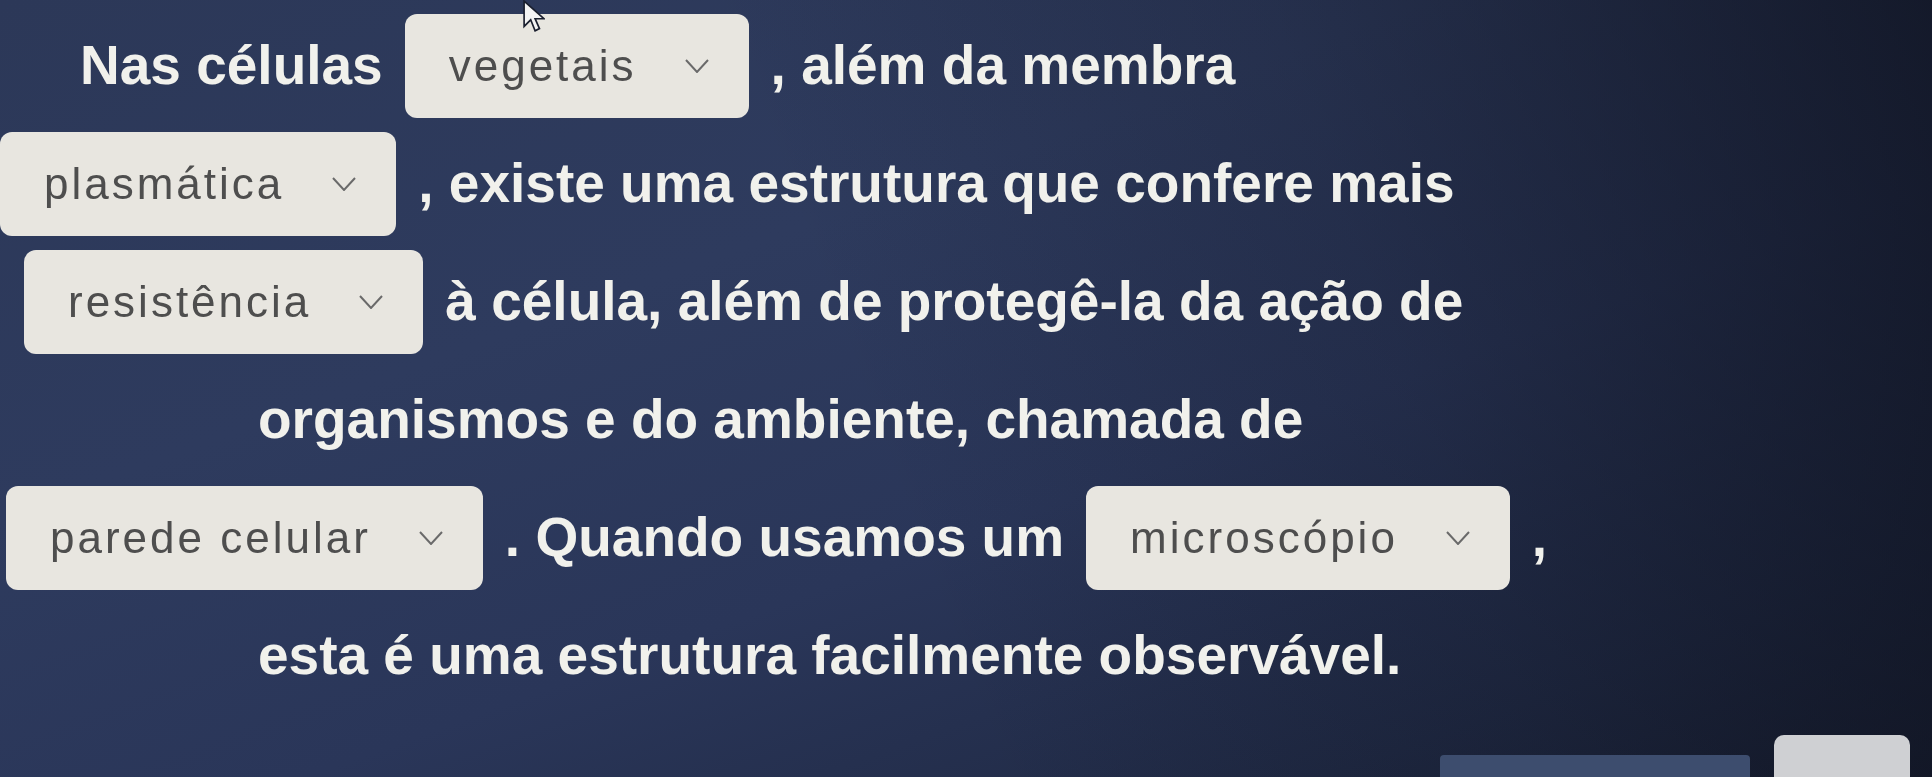 The height and width of the screenshot is (777, 1932). What do you see at coordinates (534, 16) in the screenshot?
I see `mouse-cursor-icon` at bounding box center [534, 16].